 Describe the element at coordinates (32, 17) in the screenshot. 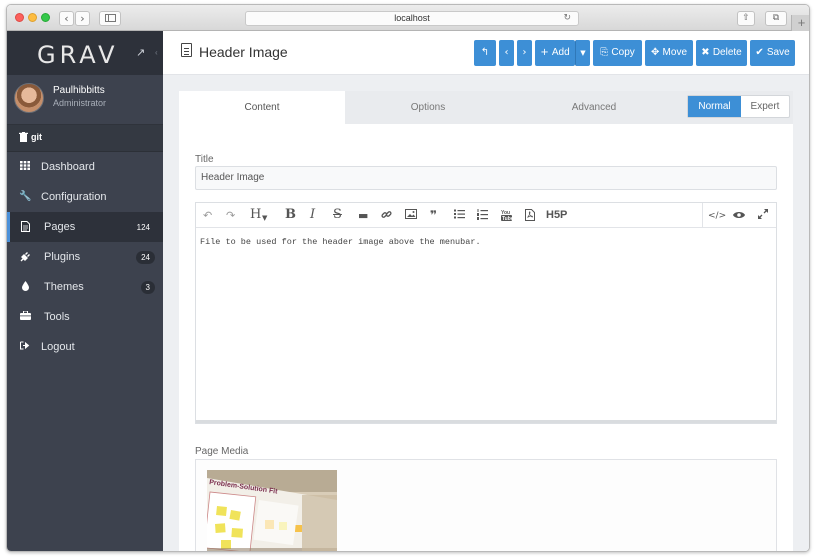

I see `minimize-window-button` at that location.